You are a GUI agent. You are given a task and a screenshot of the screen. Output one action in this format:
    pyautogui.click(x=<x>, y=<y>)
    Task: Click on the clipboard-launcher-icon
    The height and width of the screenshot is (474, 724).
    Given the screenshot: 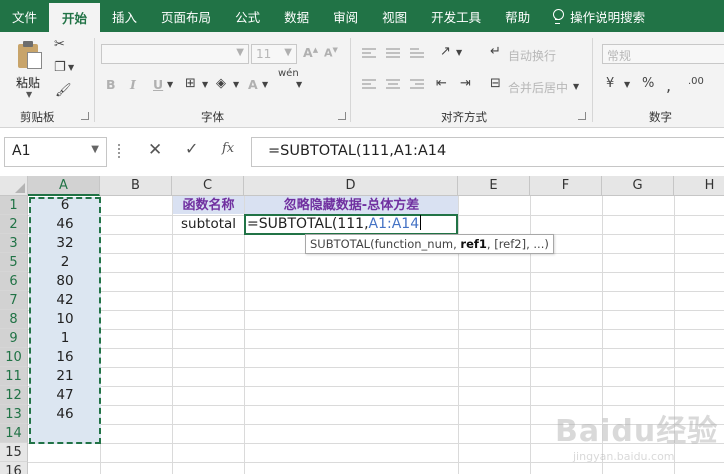 What is the action you would take?
    pyautogui.click(x=85, y=116)
    